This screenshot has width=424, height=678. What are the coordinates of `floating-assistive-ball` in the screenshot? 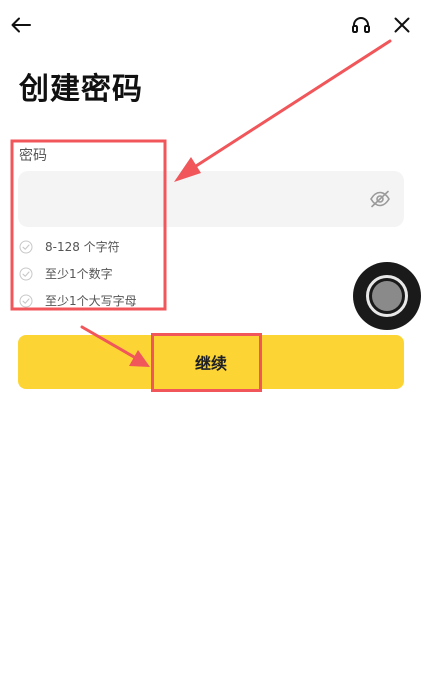 It's located at (387, 296).